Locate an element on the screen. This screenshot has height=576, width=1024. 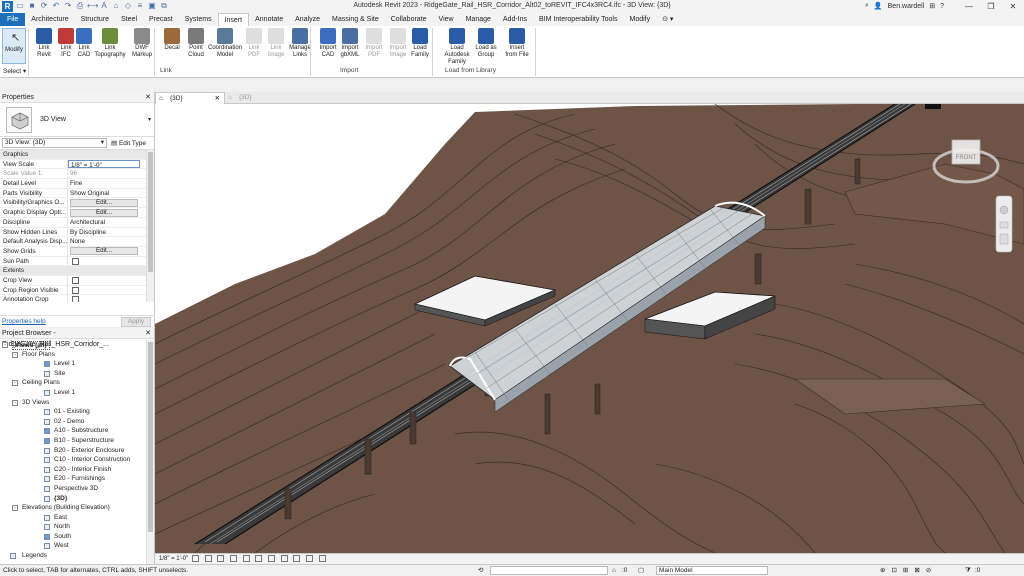
navigation-bar is located at coordinates (1004, 224).